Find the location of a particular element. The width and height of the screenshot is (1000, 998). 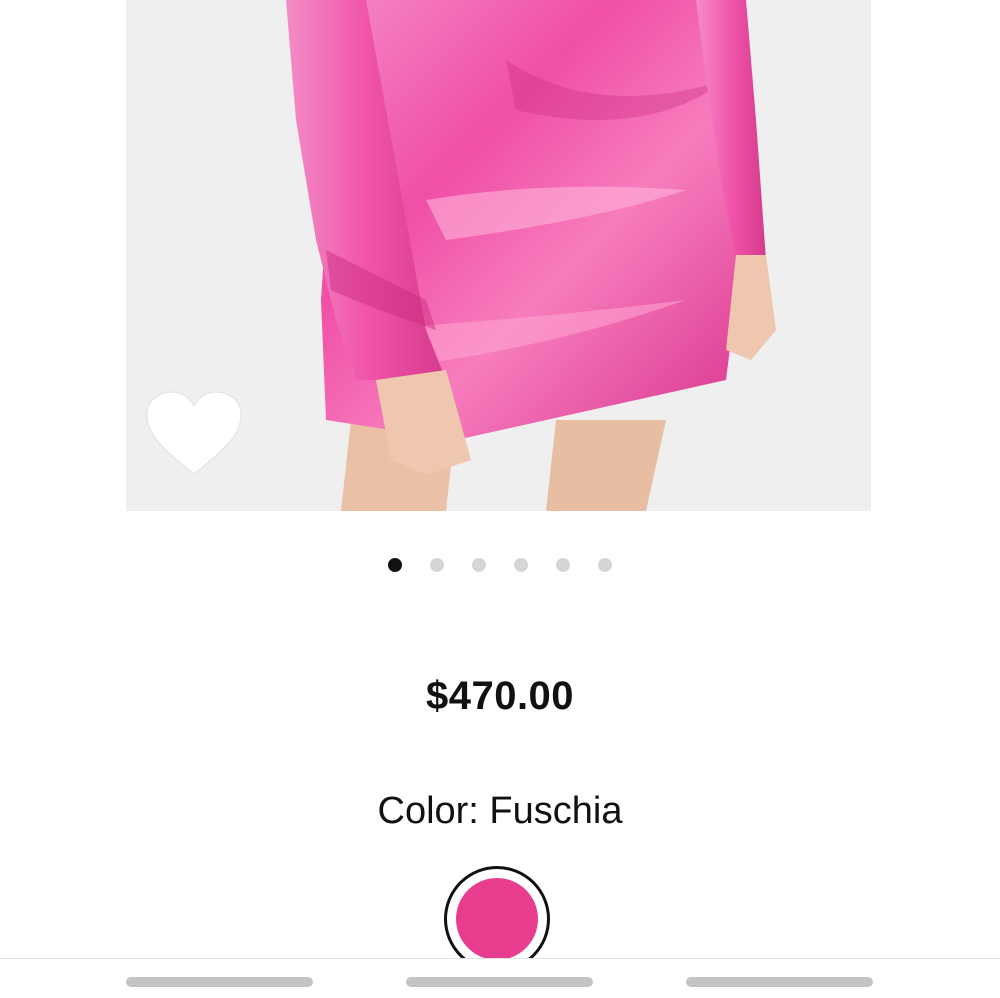

bottom-bar is located at coordinates (500, 978).